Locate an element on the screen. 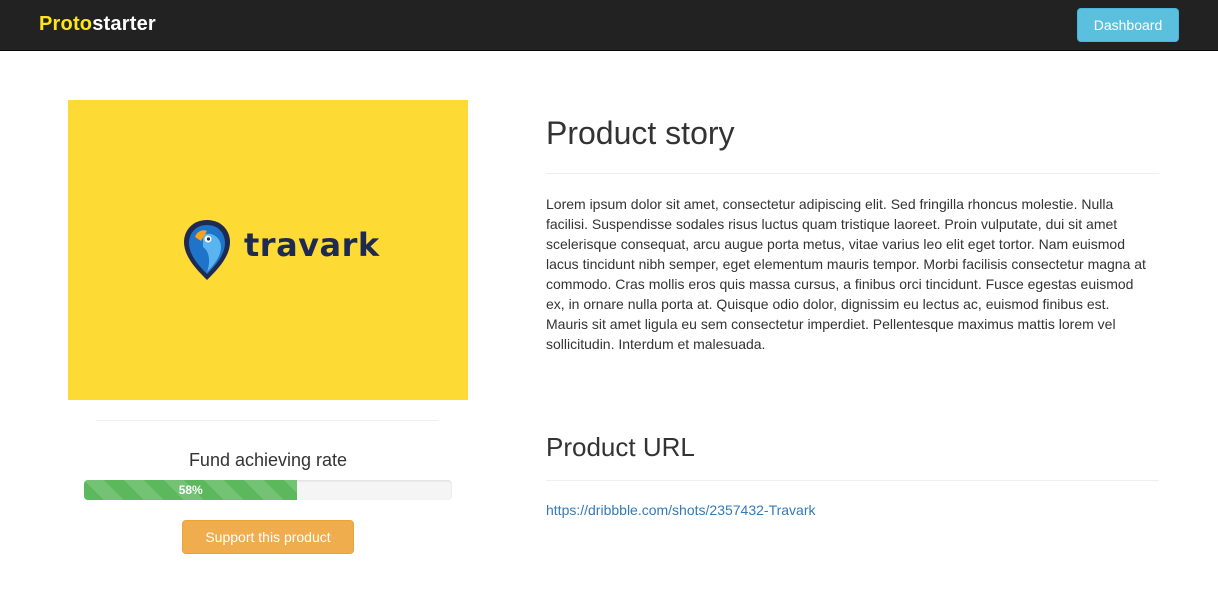 Image resolution: width=1218 pixels, height=607 pixels. fund-progress: 58% is located at coordinates (268, 490).